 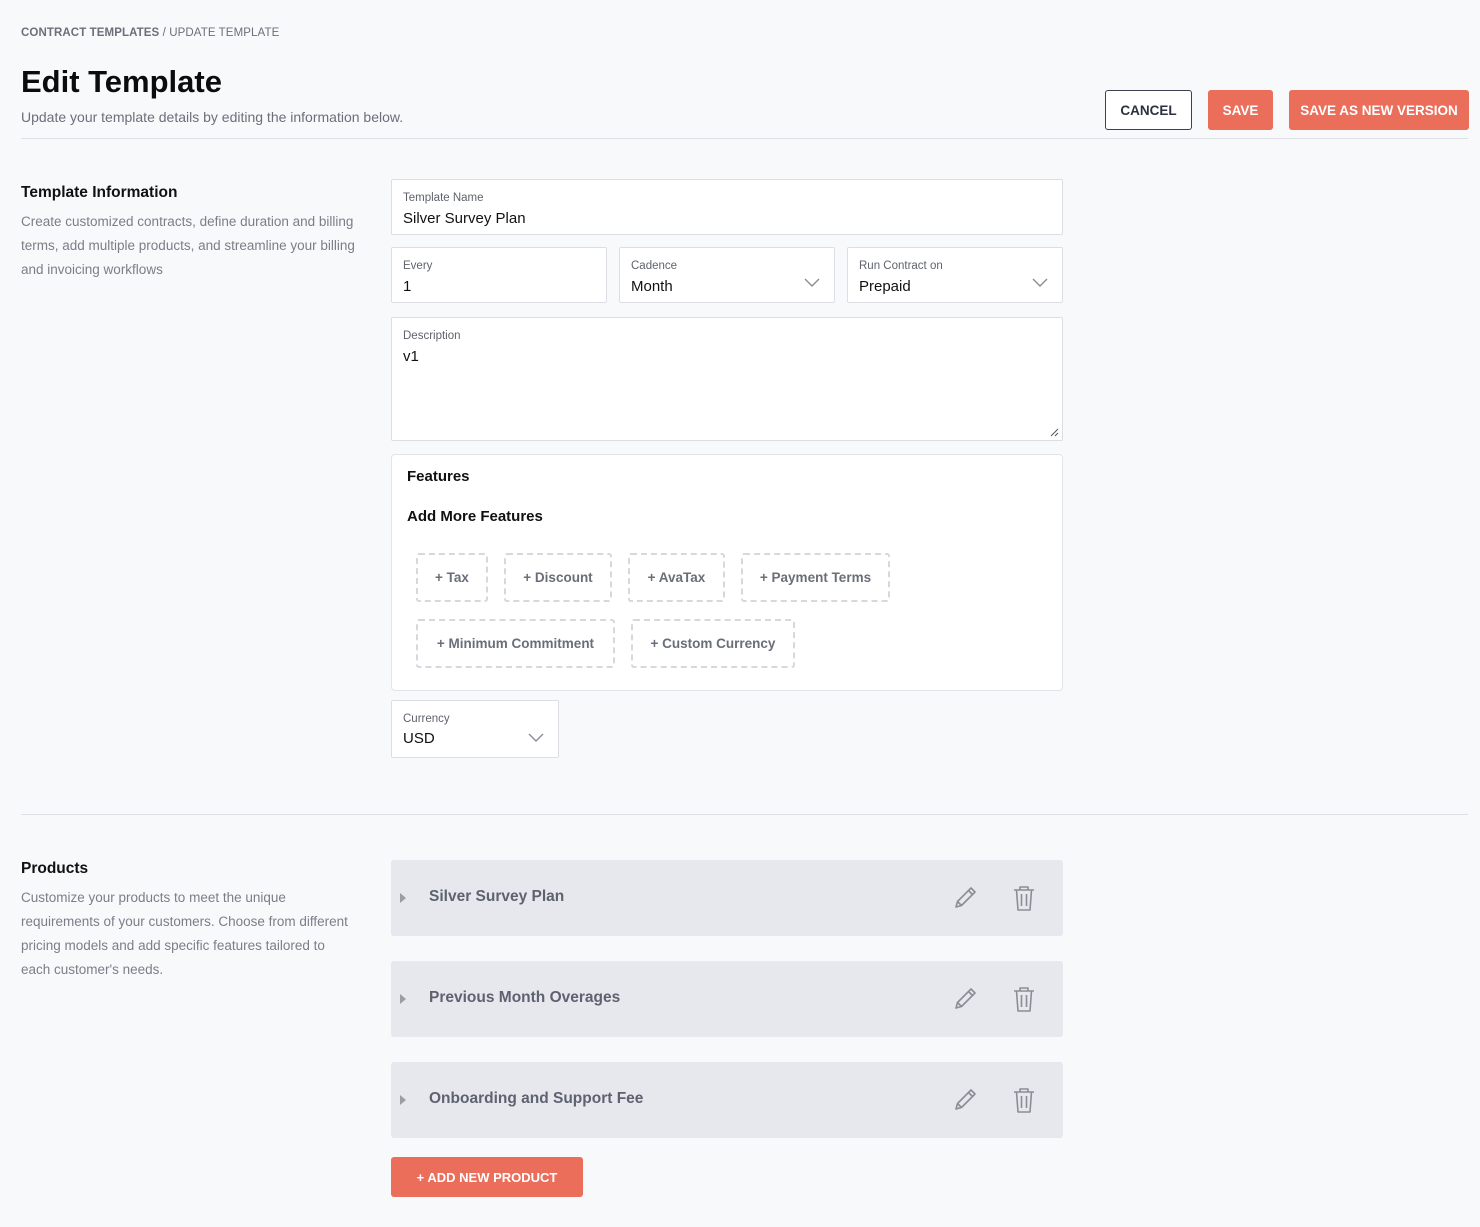 I want to click on product-row: Onboarding and Support Fee, so click(x=727, y=1100).